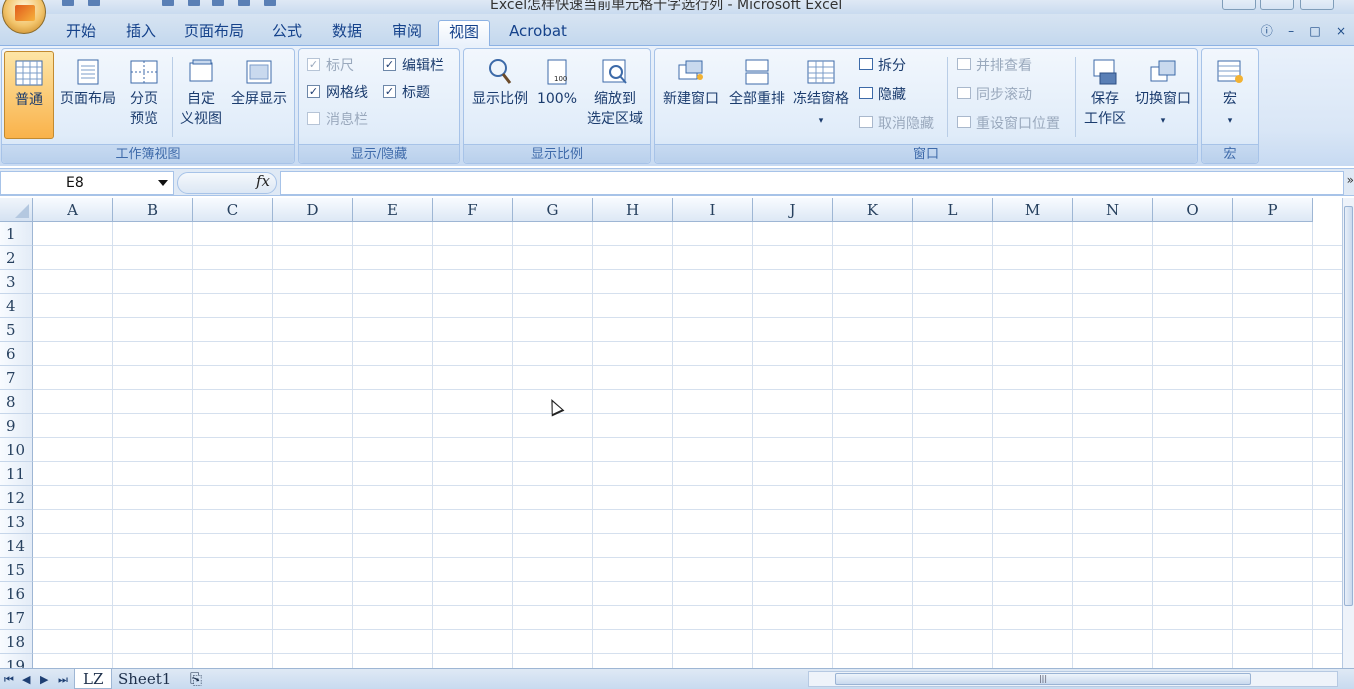 The height and width of the screenshot is (689, 1354). Describe the element at coordinates (16, 426) in the screenshot. I see `row-header: 9` at that location.